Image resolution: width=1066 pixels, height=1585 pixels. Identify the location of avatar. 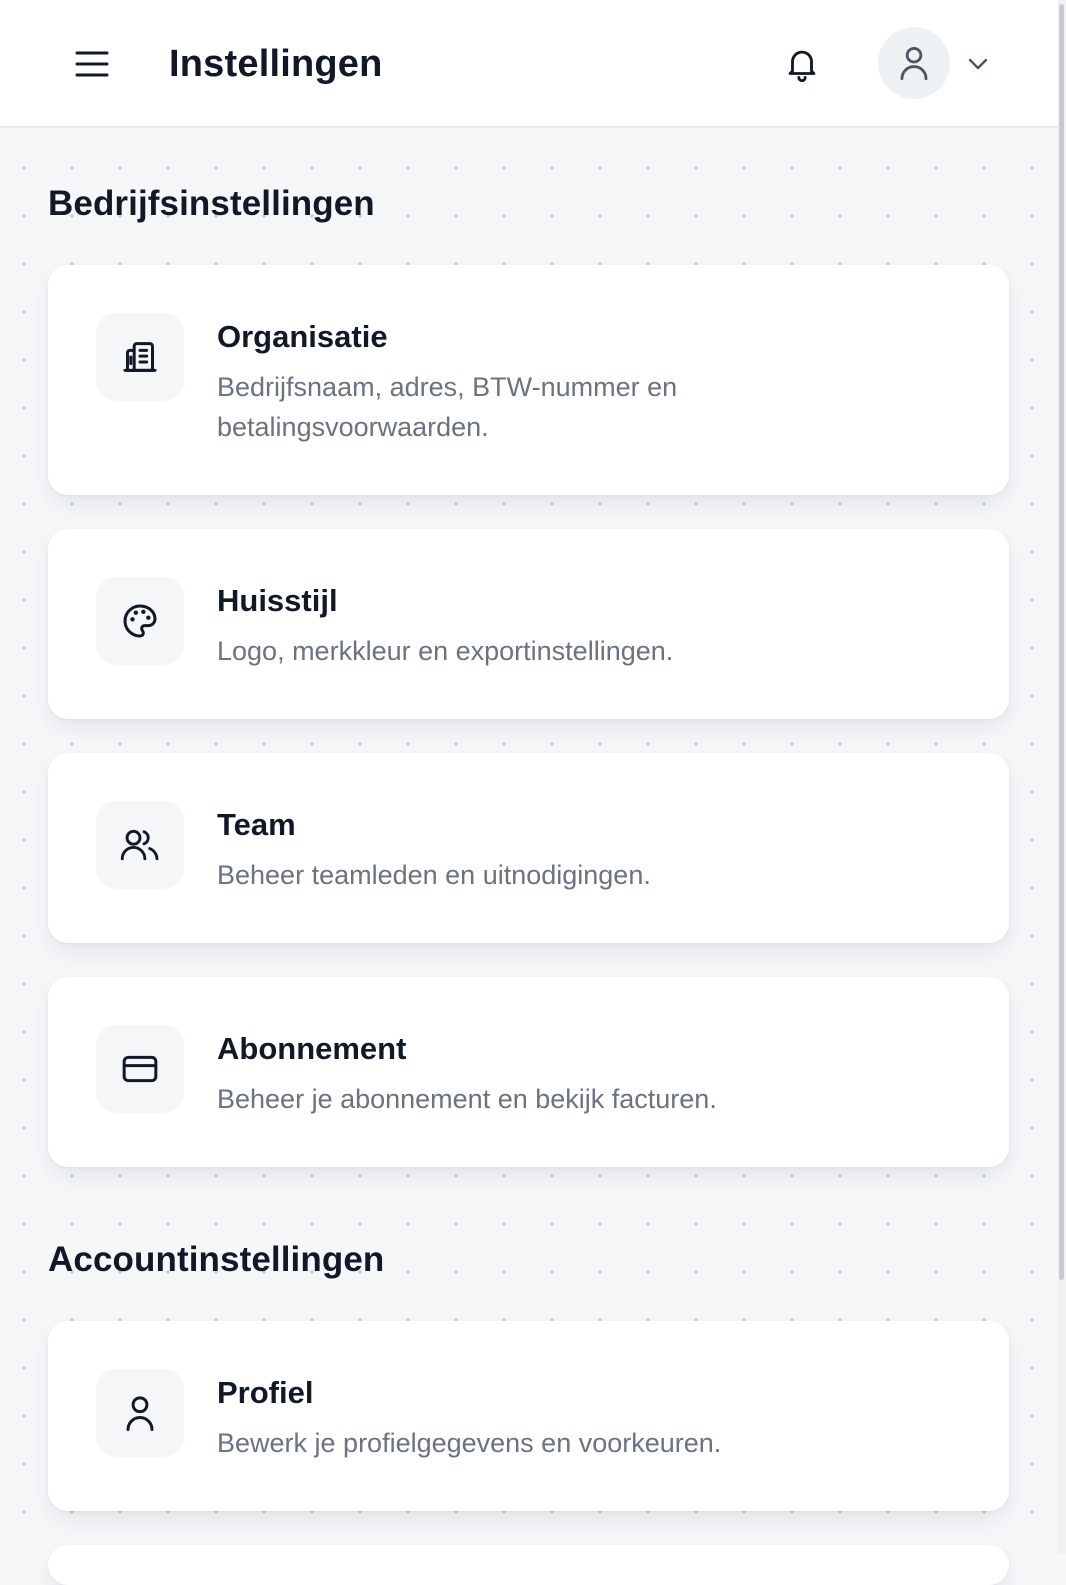
(914, 63).